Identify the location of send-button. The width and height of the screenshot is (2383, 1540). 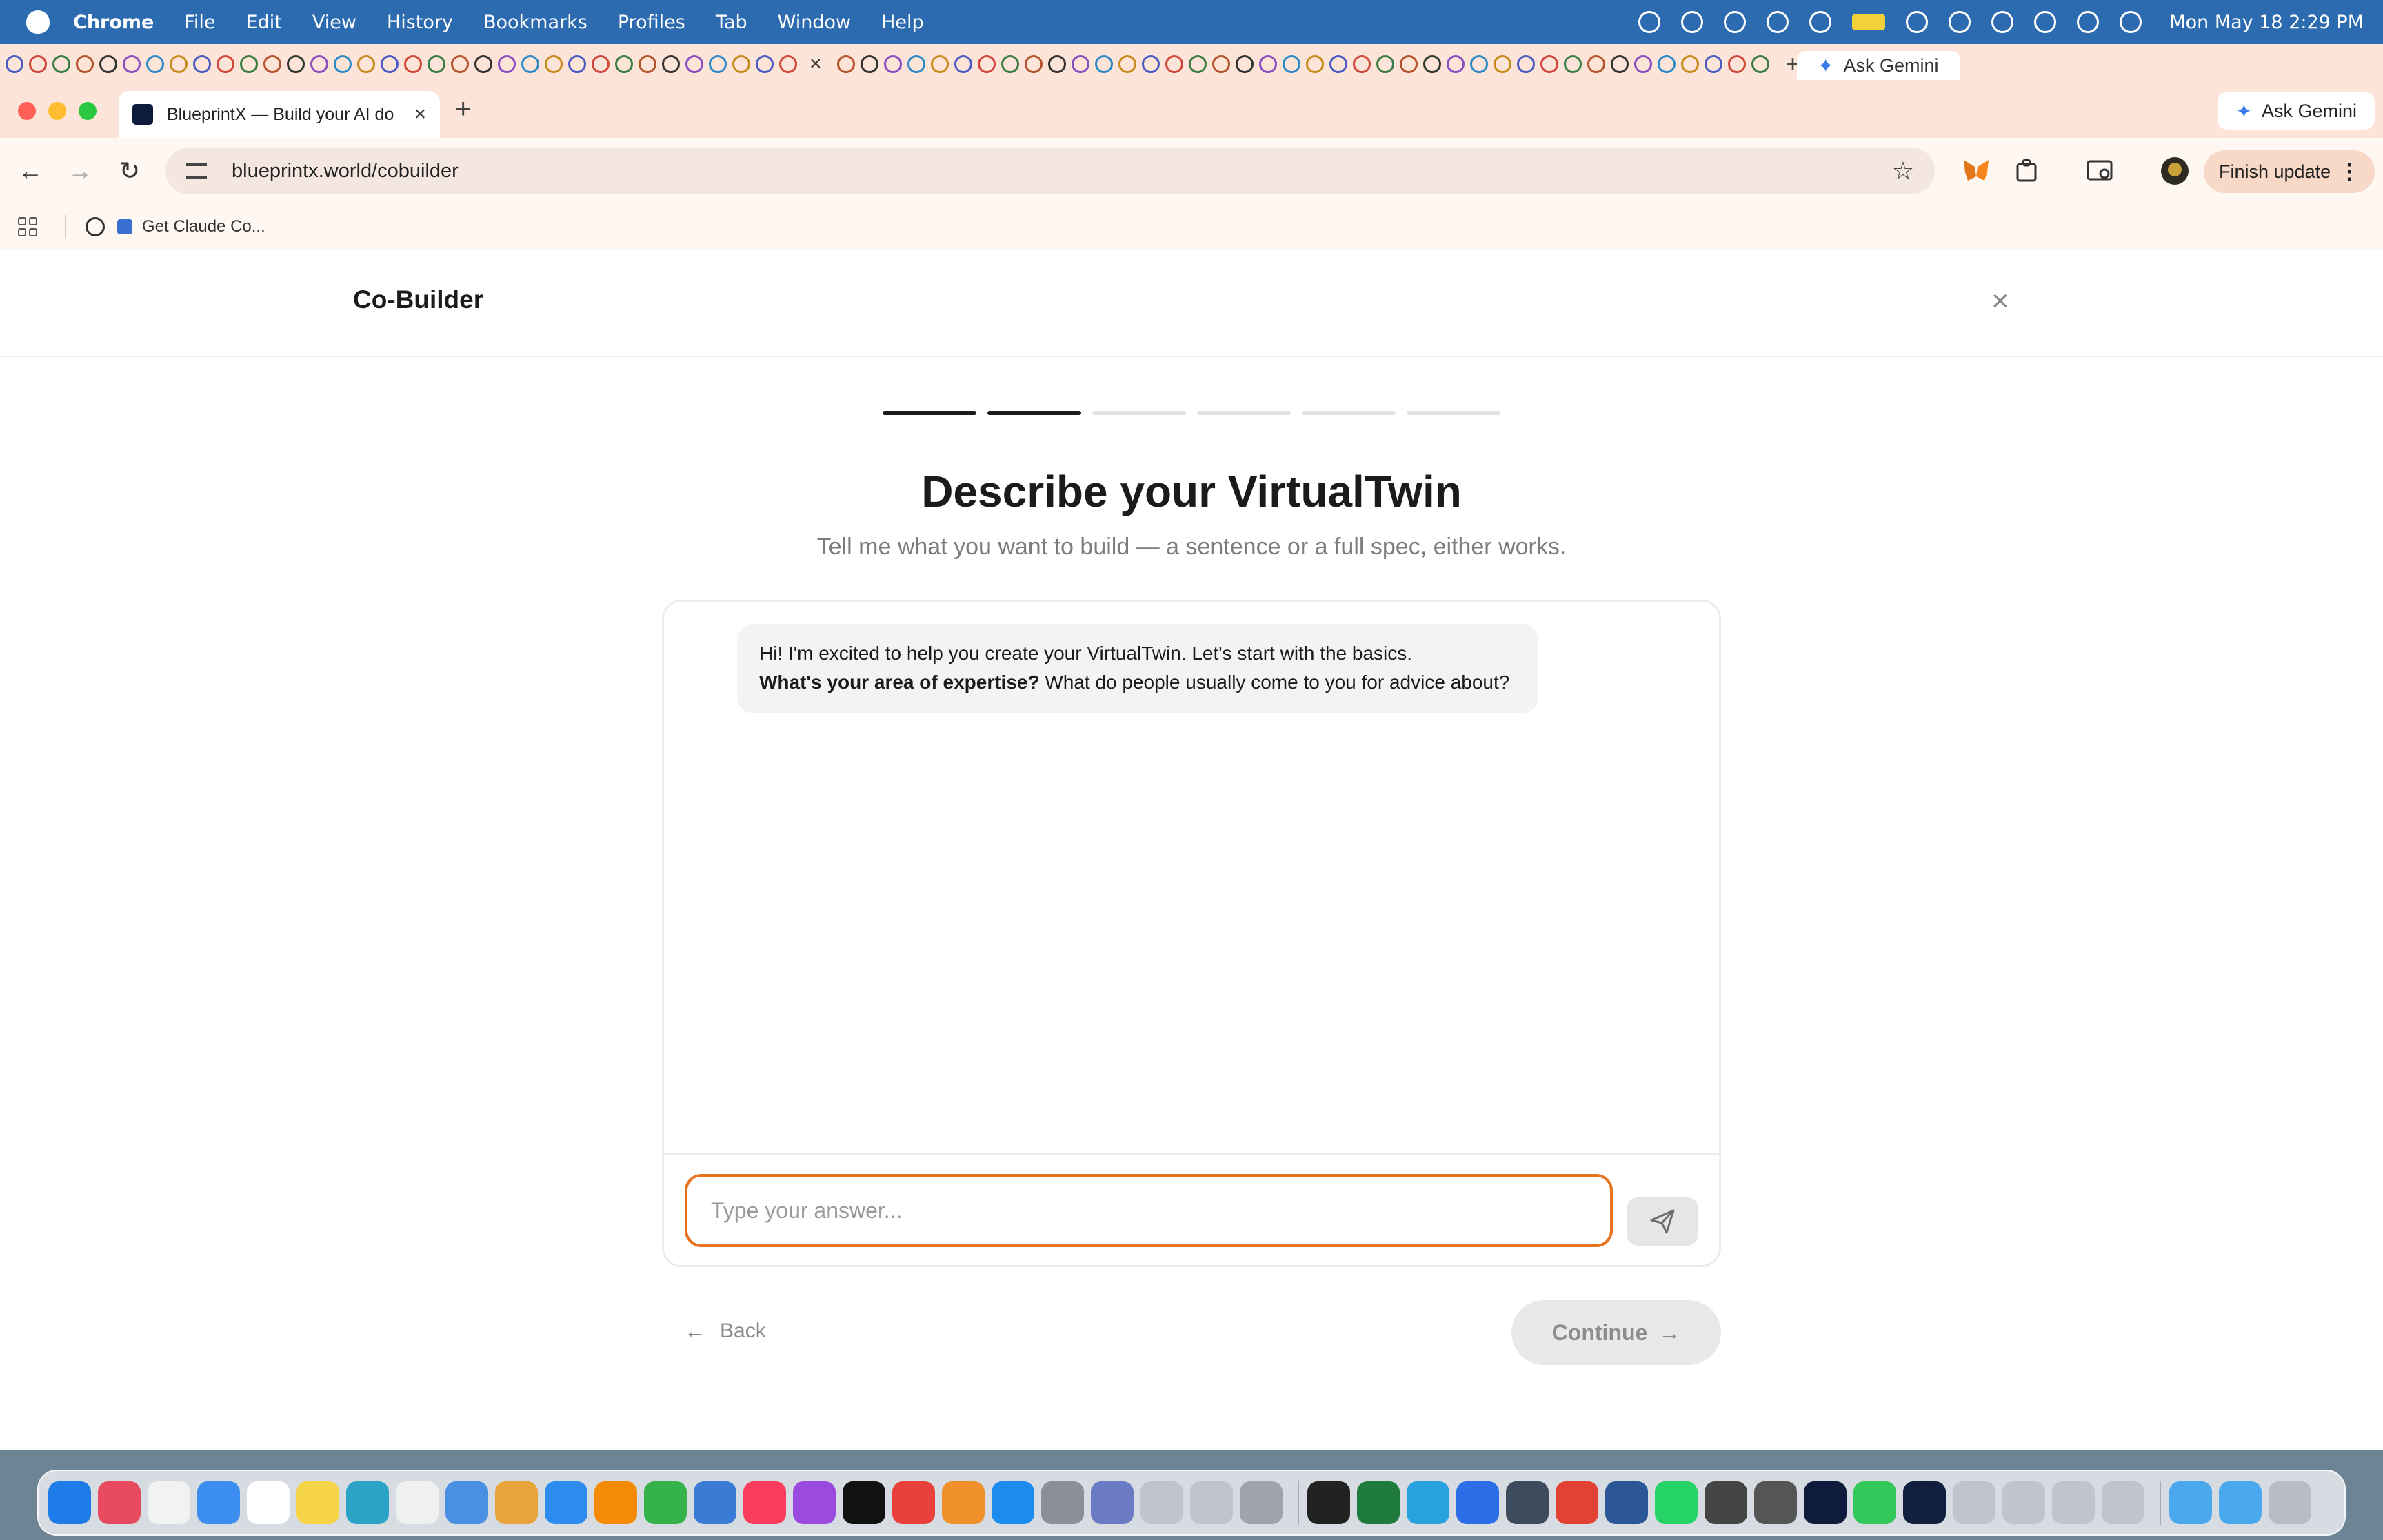
(1662, 1222).